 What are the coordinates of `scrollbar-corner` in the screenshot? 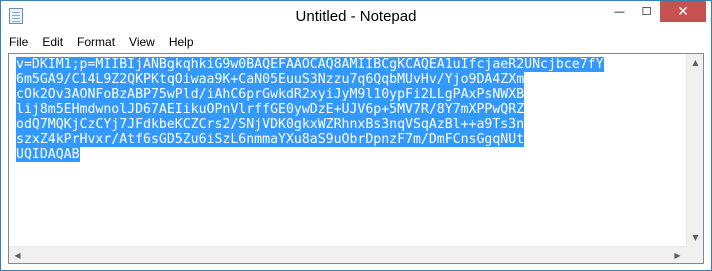 It's located at (694, 254).